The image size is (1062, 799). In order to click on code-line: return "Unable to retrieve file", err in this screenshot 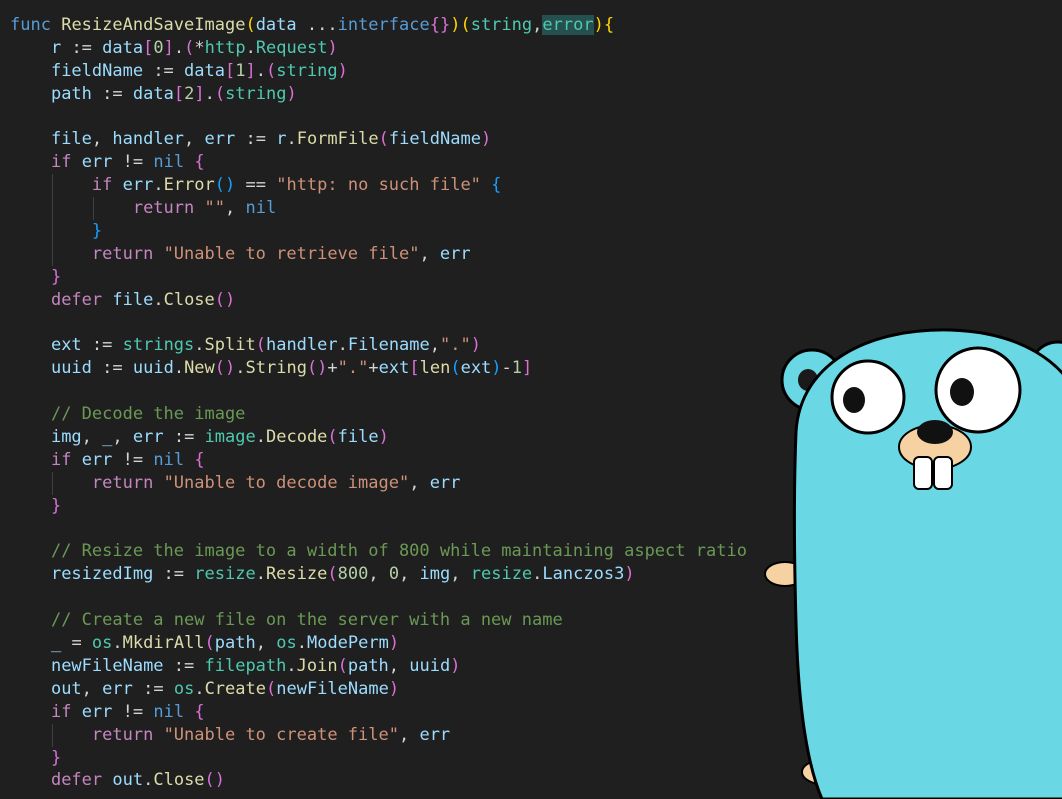, I will do `click(378, 254)`.